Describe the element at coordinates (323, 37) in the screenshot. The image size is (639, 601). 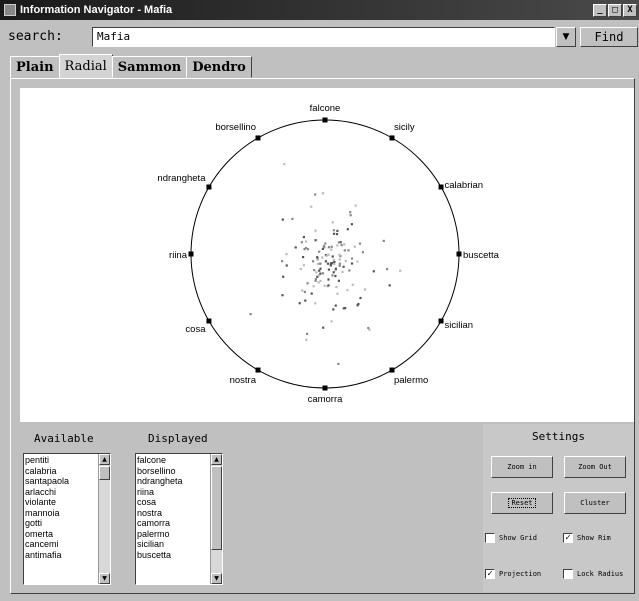
I see `search-input: Mafia` at that location.